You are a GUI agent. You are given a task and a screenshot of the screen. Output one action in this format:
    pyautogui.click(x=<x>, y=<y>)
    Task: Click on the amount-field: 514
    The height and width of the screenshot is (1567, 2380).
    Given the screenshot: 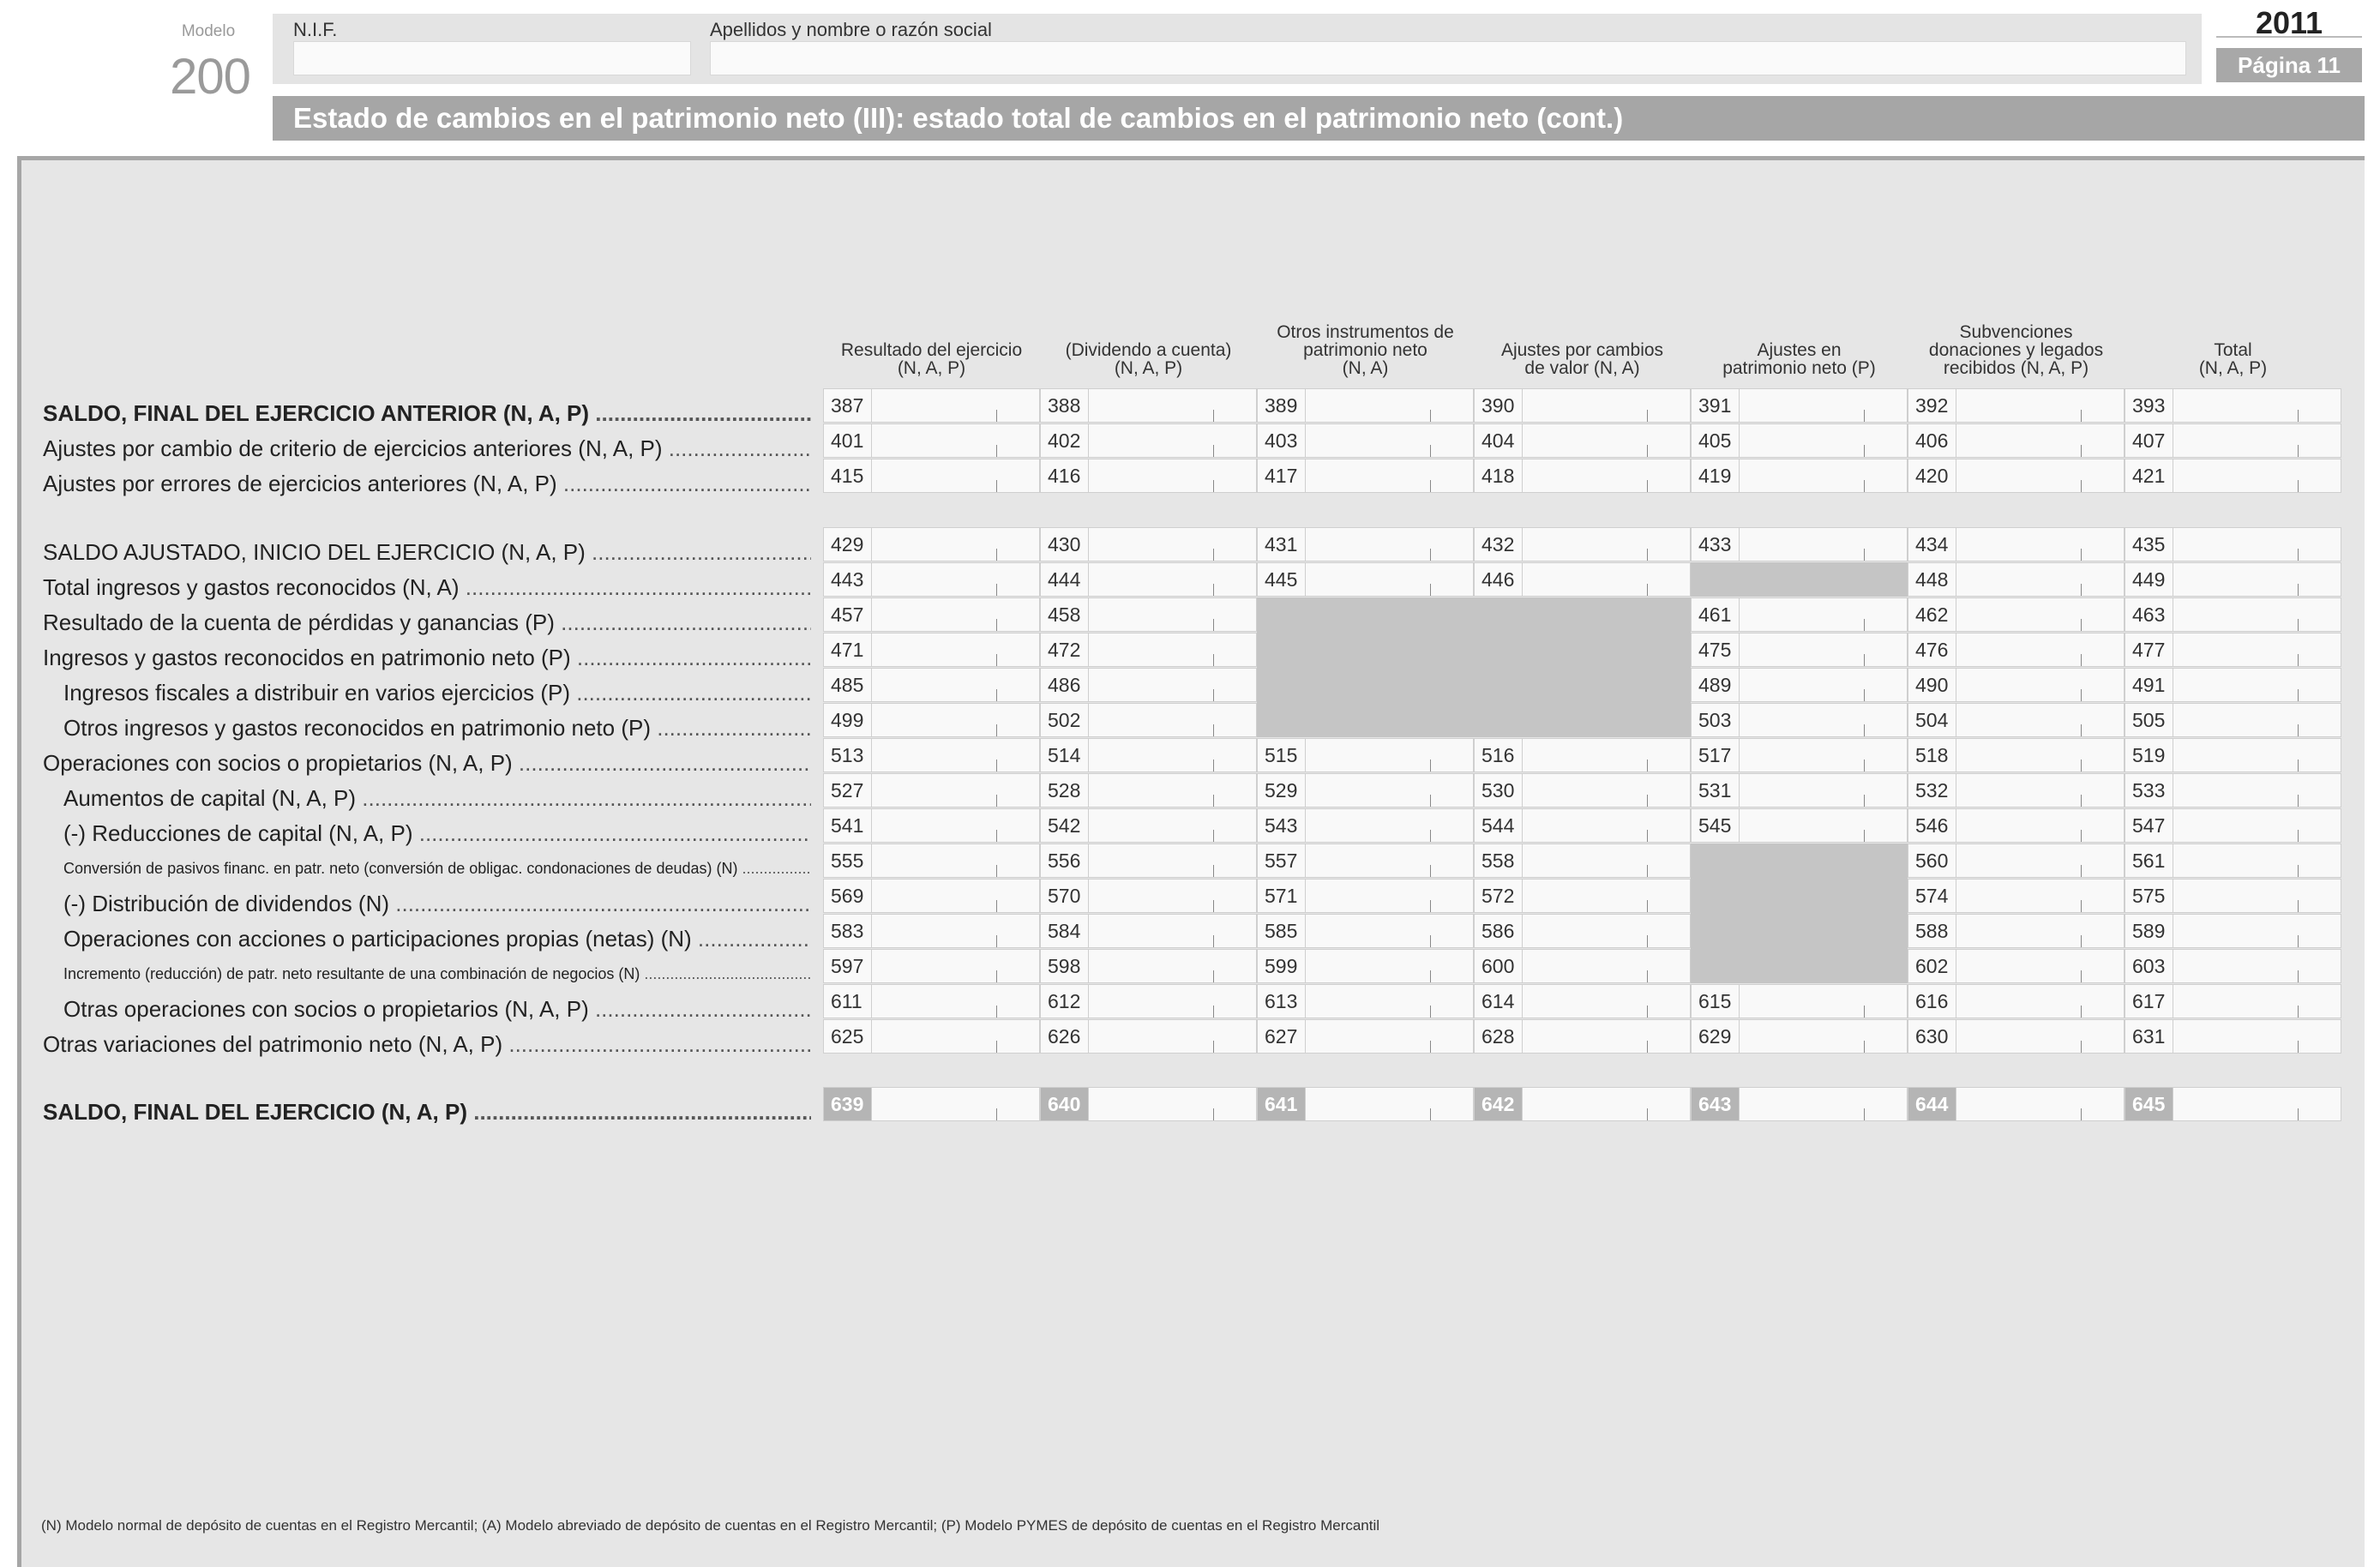 What is the action you would take?
    pyautogui.click(x=1149, y=755)
    